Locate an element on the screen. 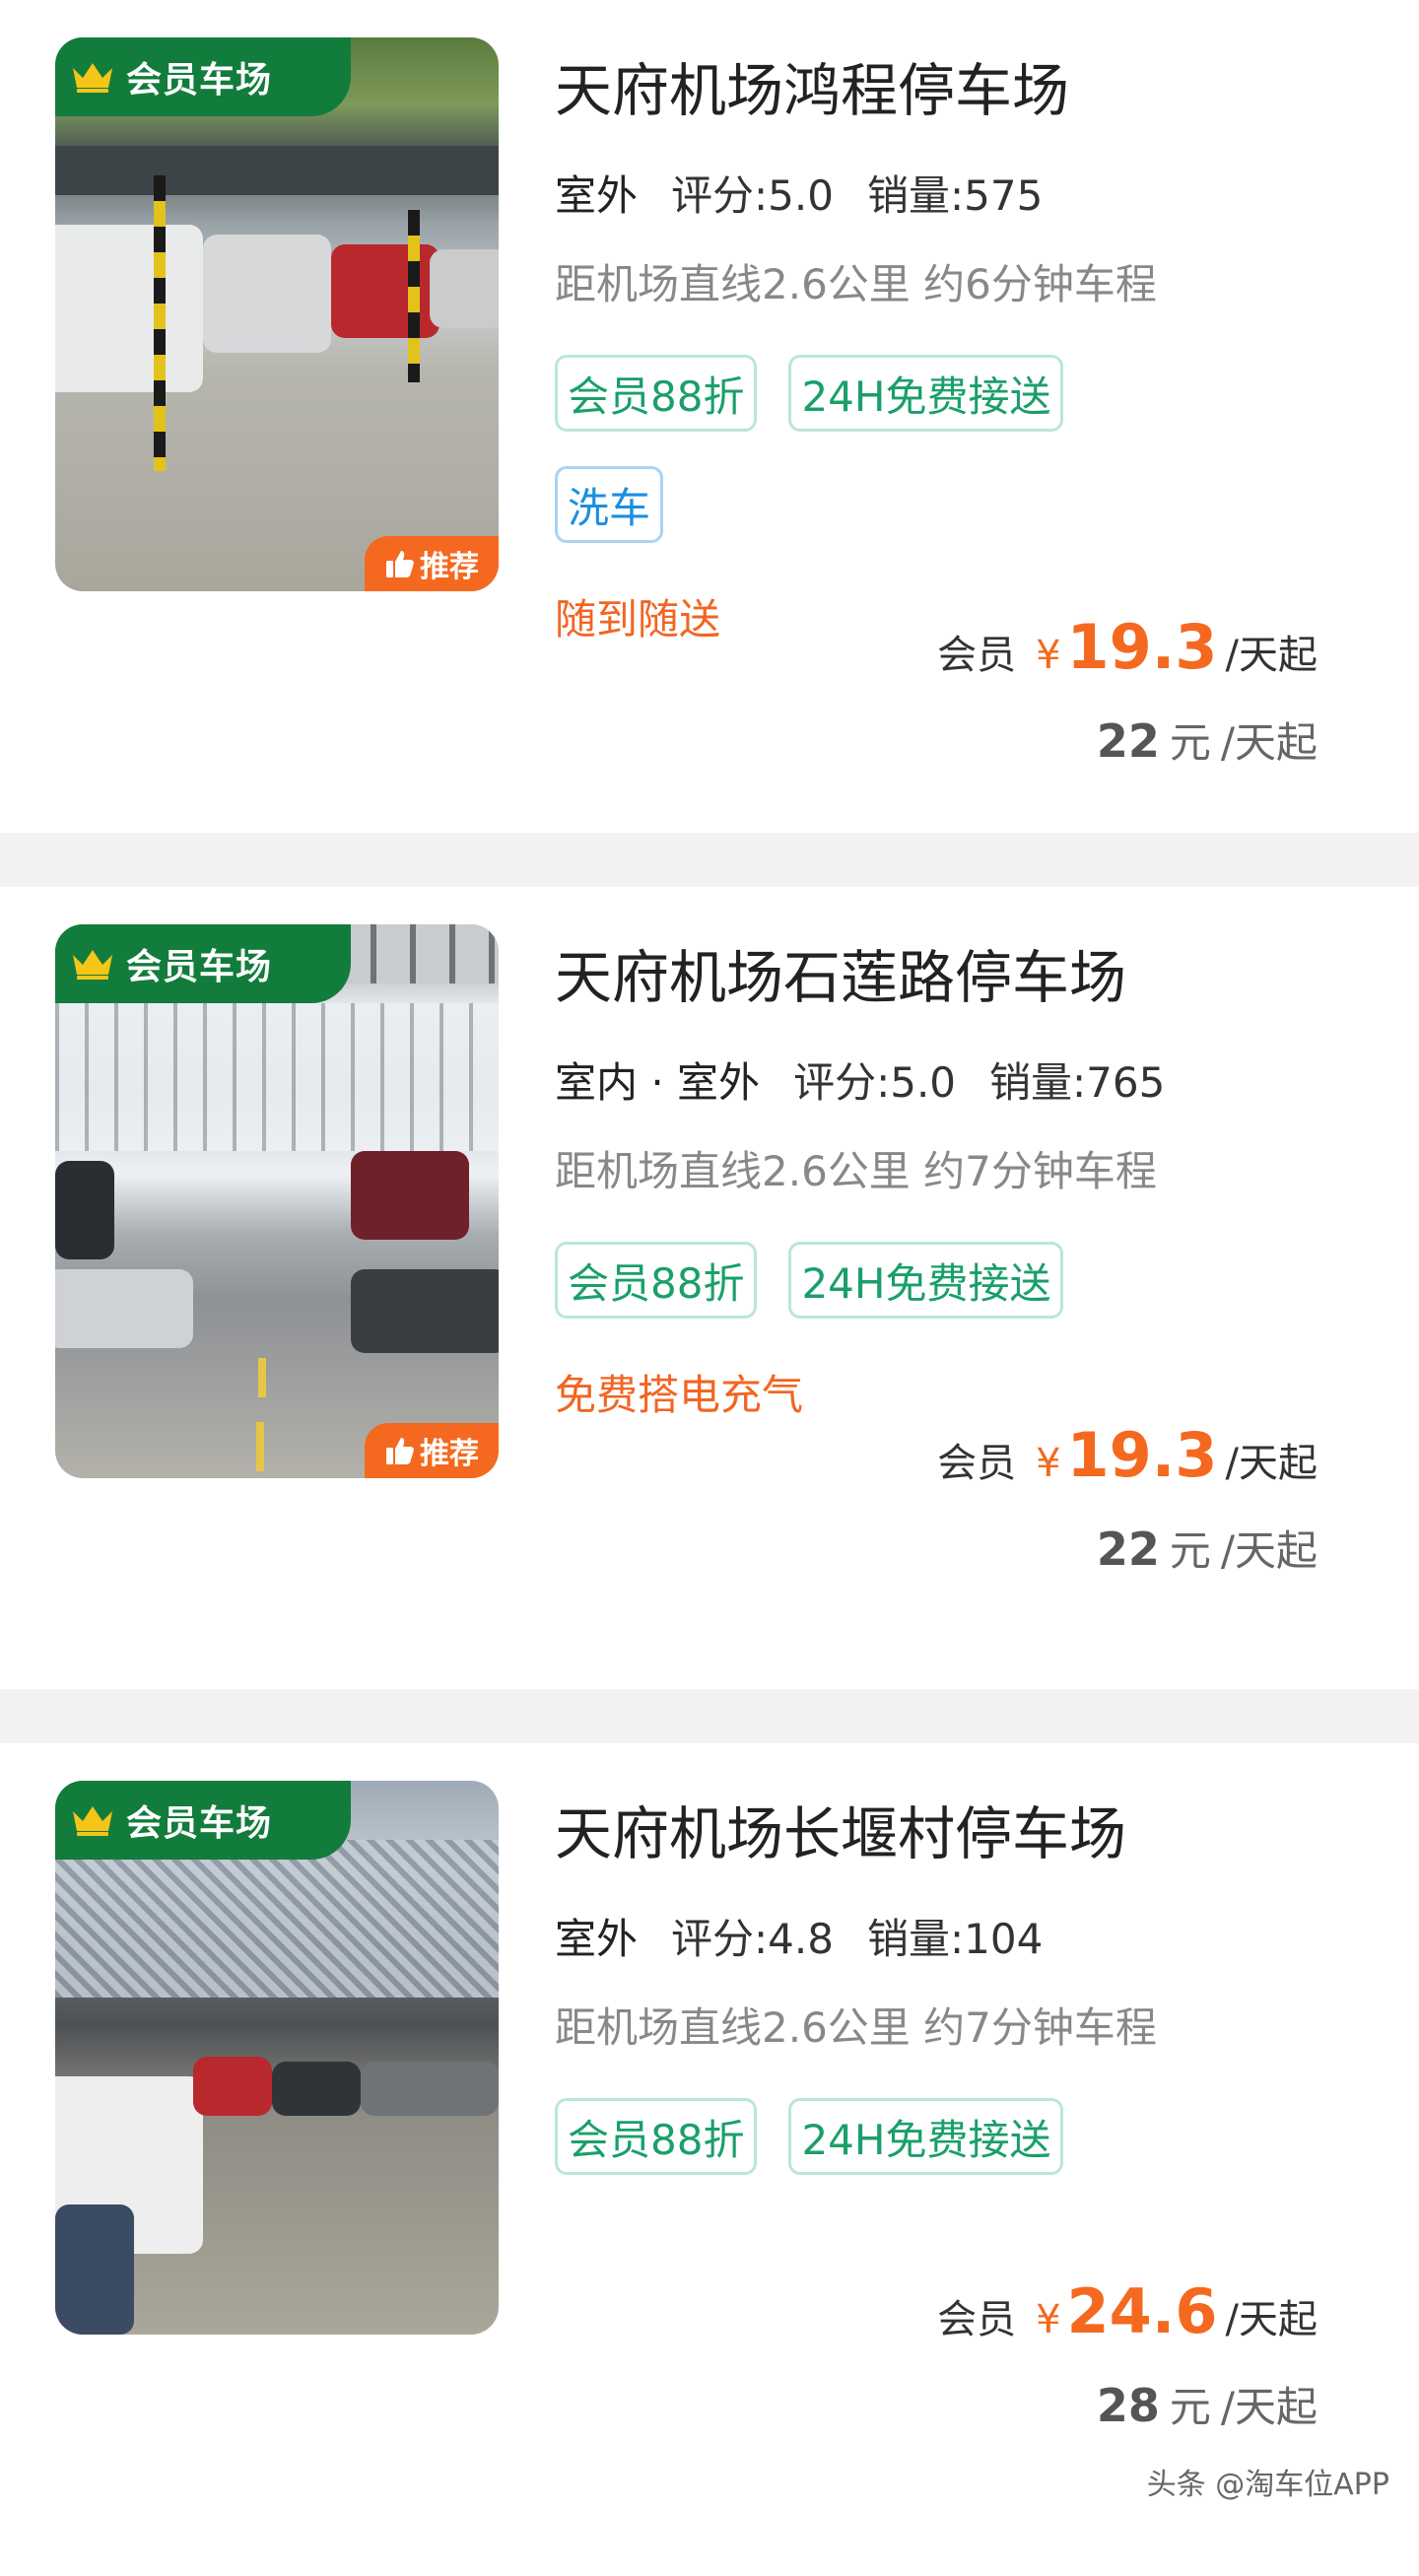  original-price: 28 is located at coordinates (1128, 2405).